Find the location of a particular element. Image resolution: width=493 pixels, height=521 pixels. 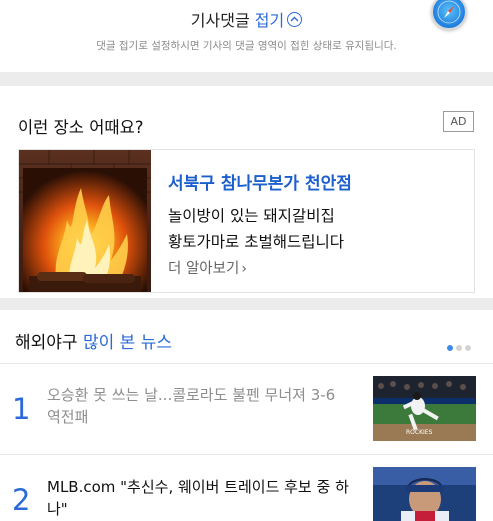

fireplace-image is located at coordinates (85, 221).